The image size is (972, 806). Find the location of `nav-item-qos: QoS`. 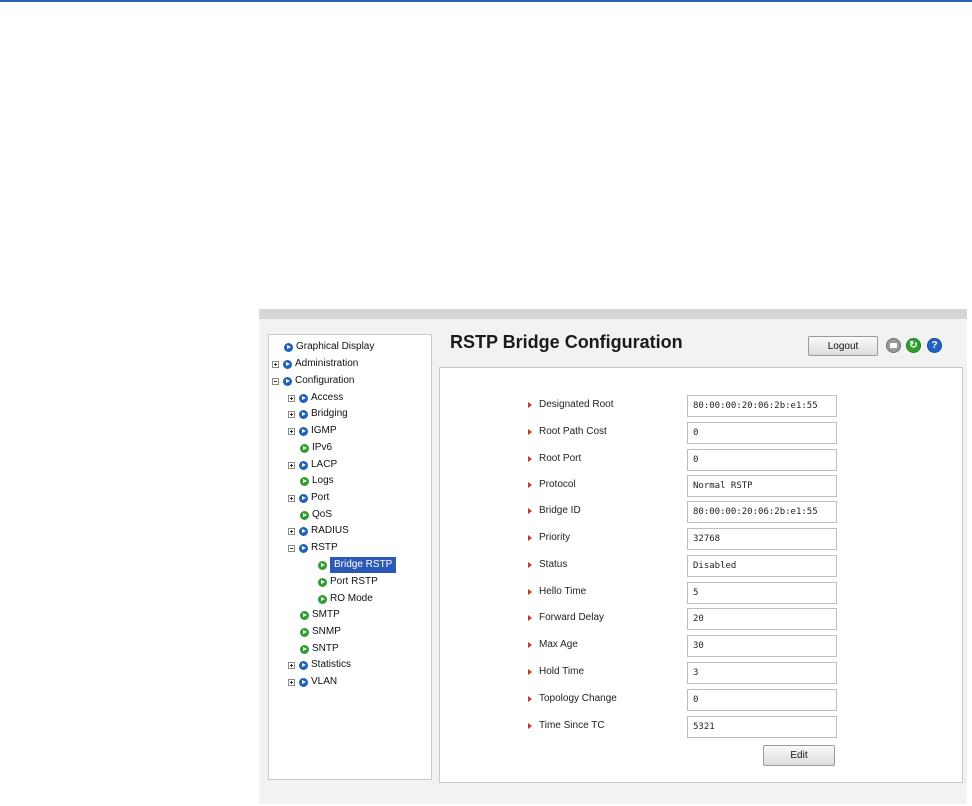

nav-item-qos: QoS is located at coordinates (317, 515).